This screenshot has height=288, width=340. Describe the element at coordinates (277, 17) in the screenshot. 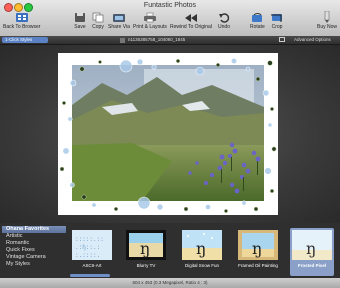

I see `crop-icon` at that location.